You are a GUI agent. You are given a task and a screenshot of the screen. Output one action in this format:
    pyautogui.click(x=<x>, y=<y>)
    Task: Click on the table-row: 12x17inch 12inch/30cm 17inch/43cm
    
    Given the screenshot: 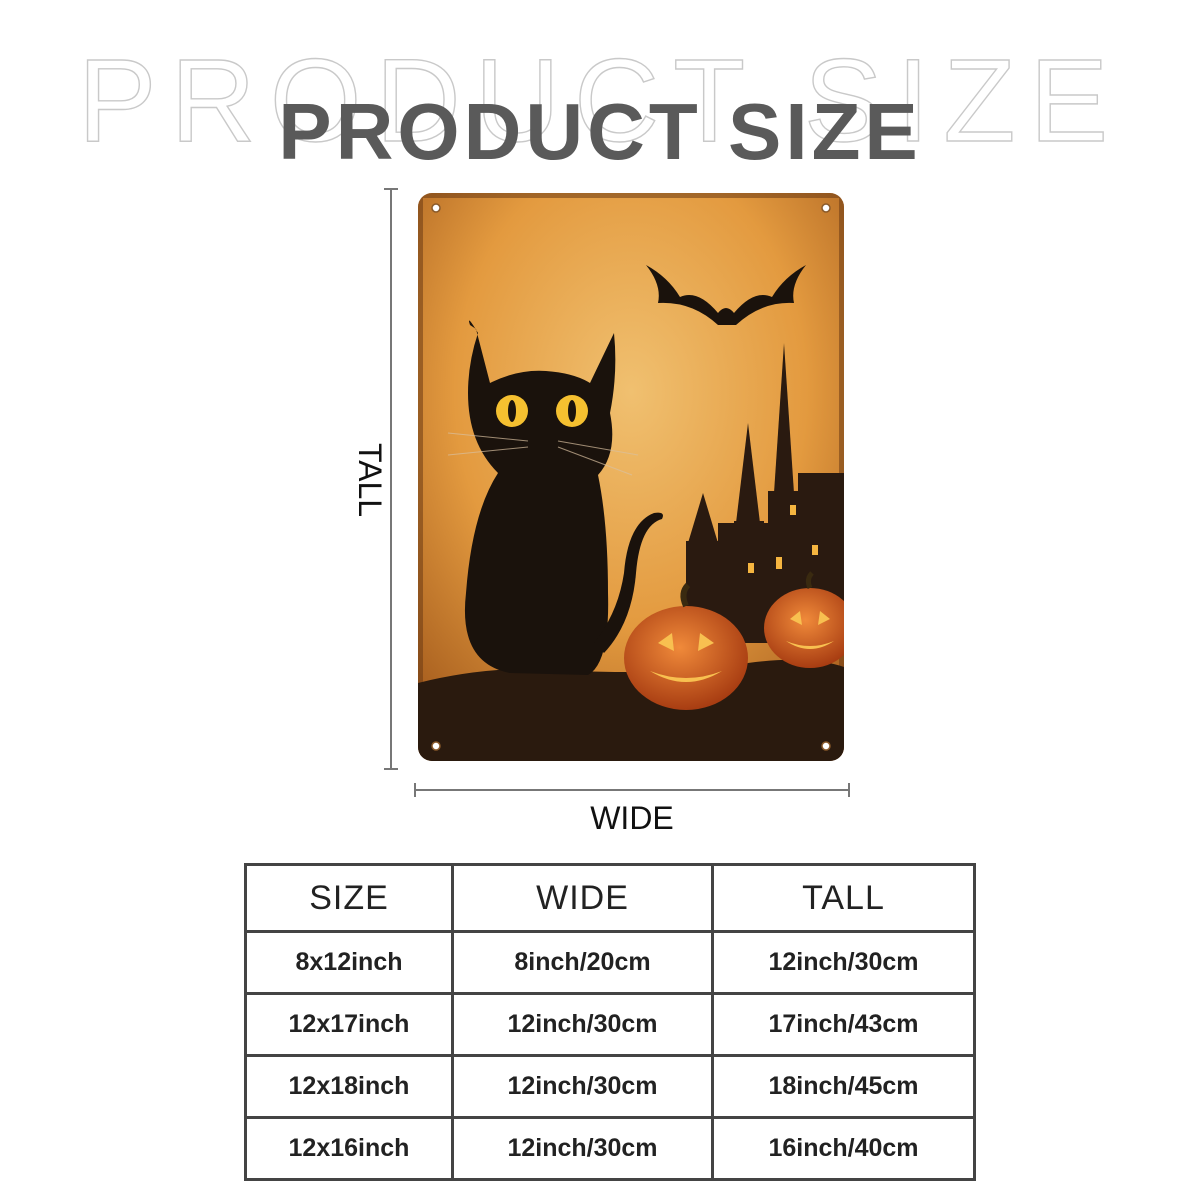 What is the action you would take?
    pyautogui.click(x=610, y=1024)
    